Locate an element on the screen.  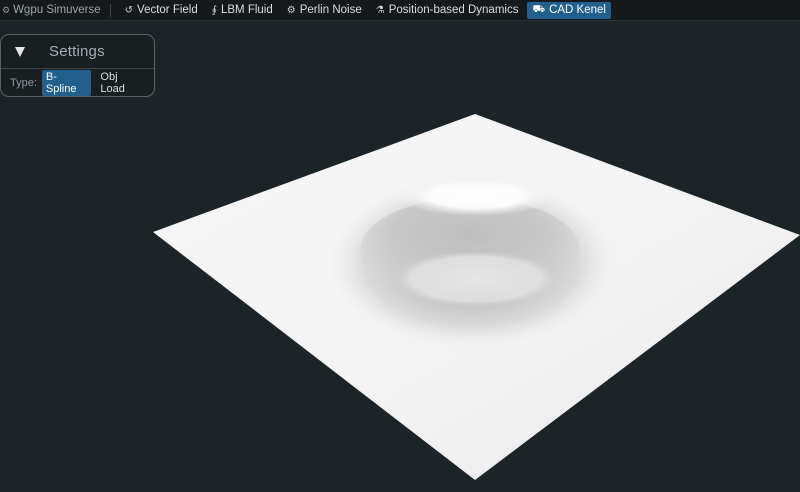
flask-icon: ⚗ is located at coordinates (380, 10).